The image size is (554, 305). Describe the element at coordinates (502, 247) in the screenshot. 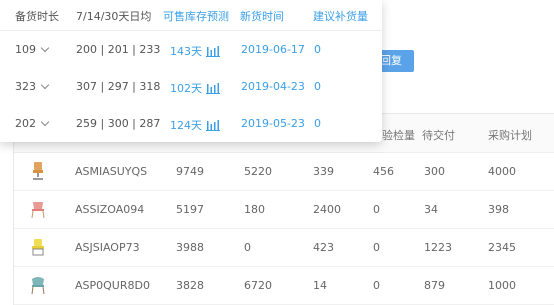

I see `cell: 2345` at that location.